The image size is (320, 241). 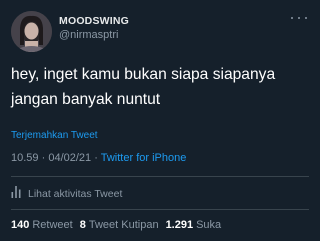 What do you see at coordinates (208, 225) in the screenshot?
I see `likes-label: Suka` at bounding box center [208, 225].